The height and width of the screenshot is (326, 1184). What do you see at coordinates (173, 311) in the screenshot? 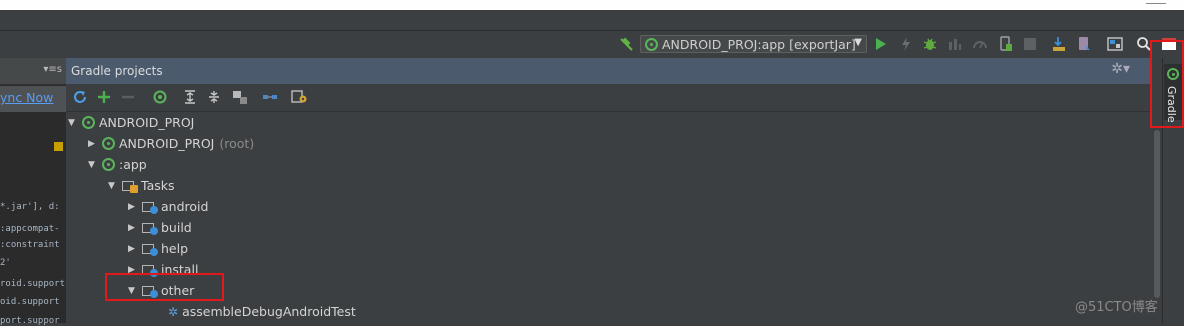
I see `gear-icon: ✲` at bounding box center [173, 311].